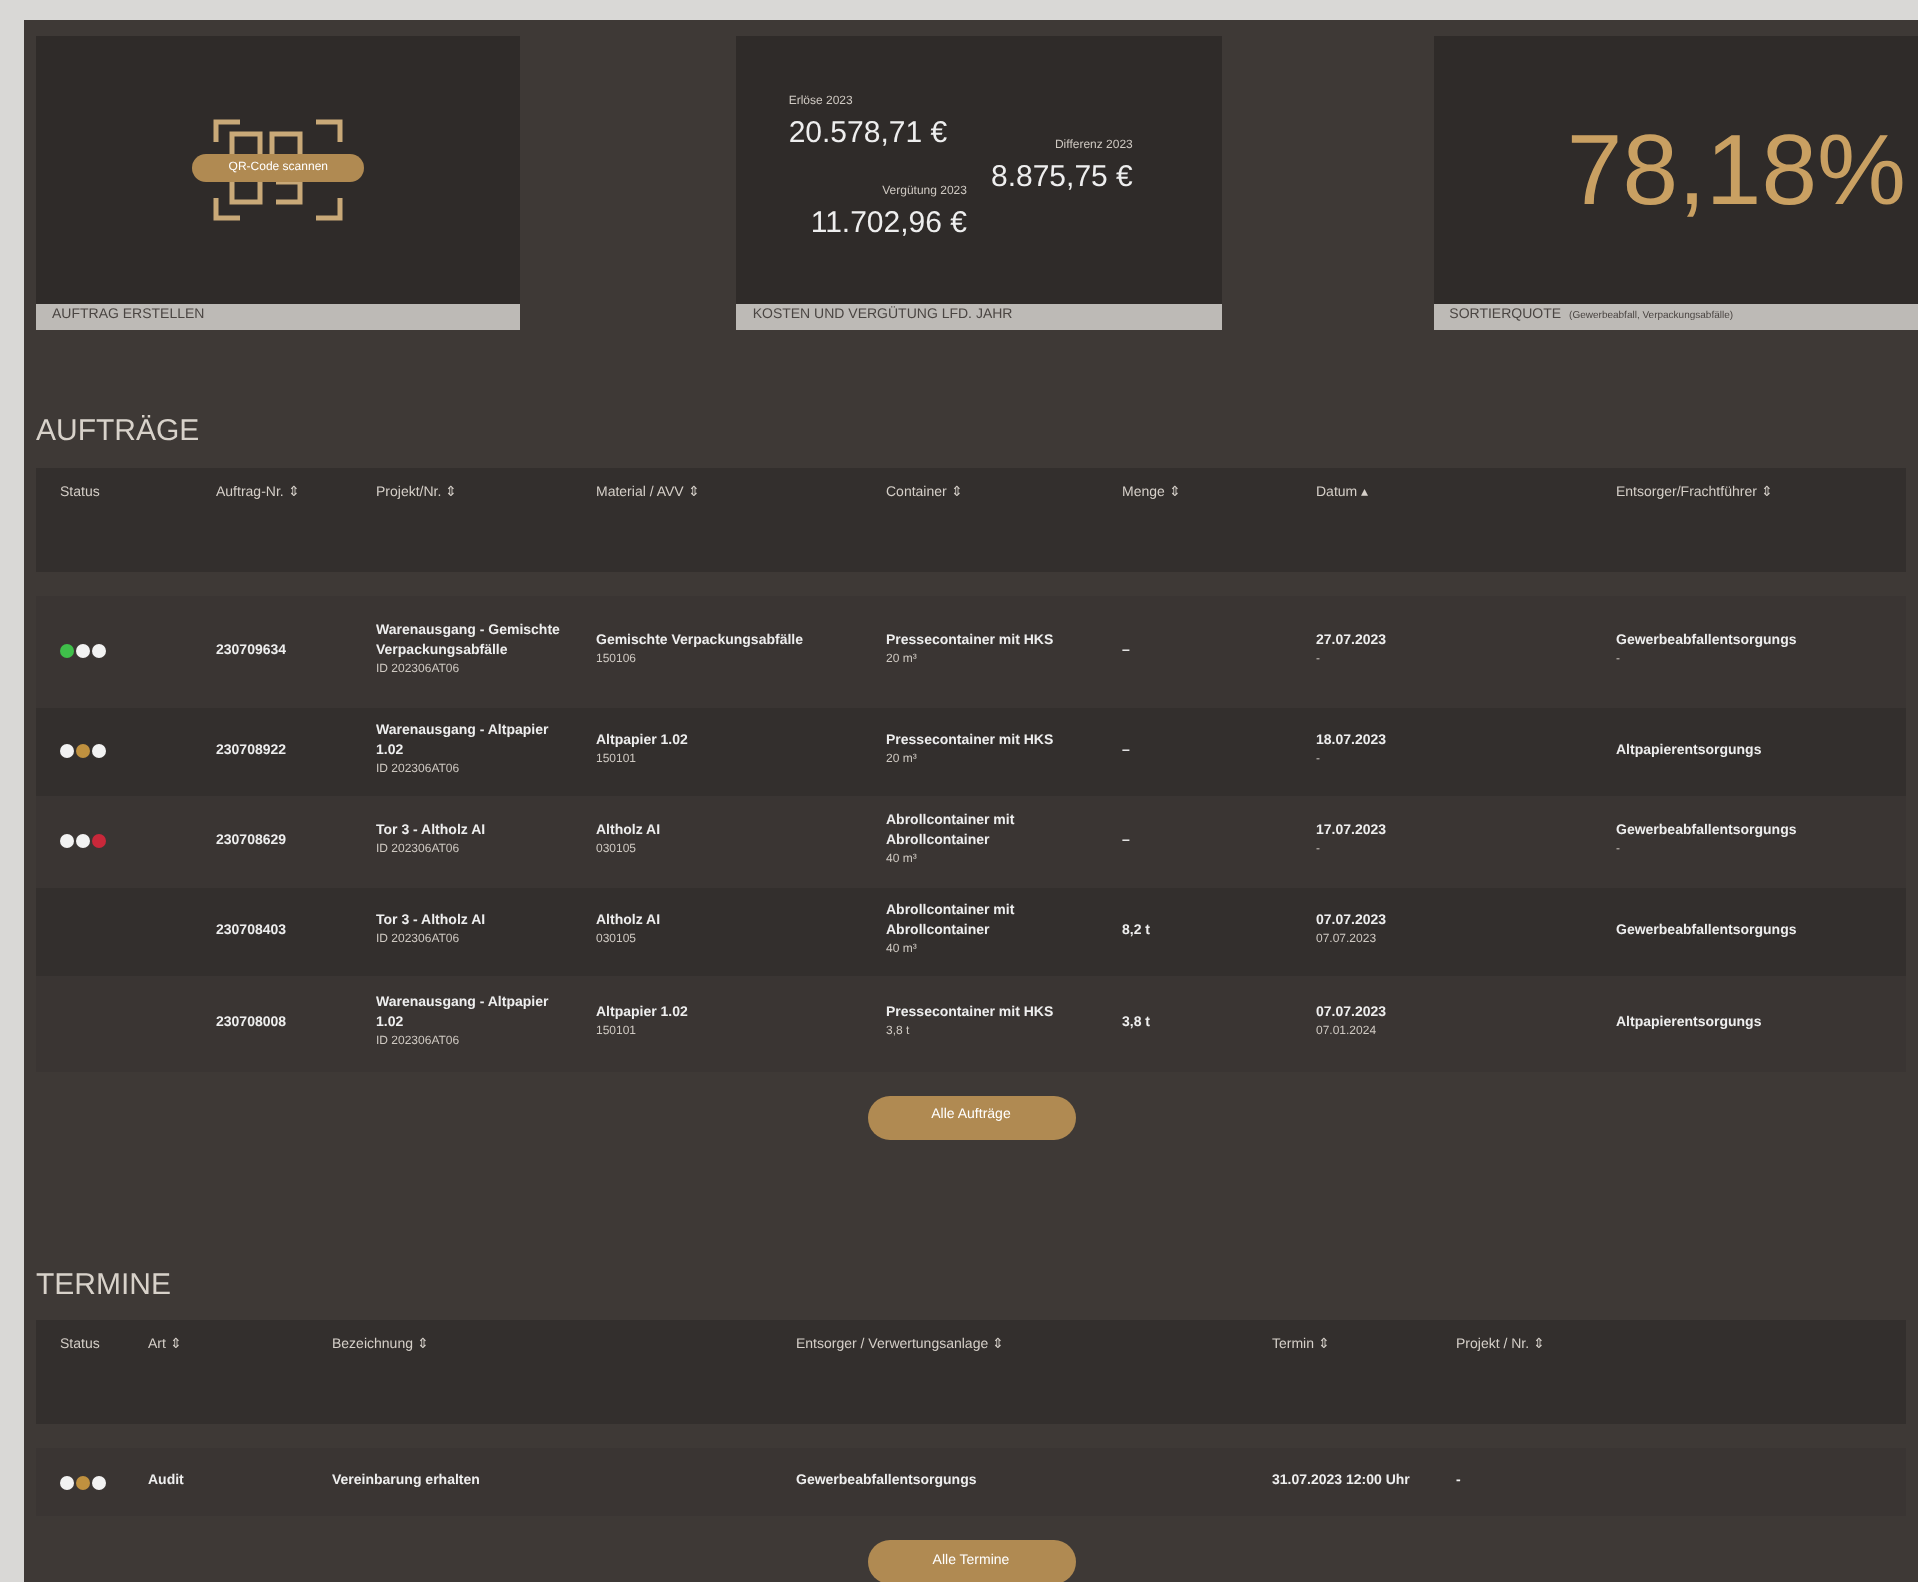  Describe the element at coordinates (888, 224) in the screenshot. I see `figure-value: 11.702,96 €` at that location.